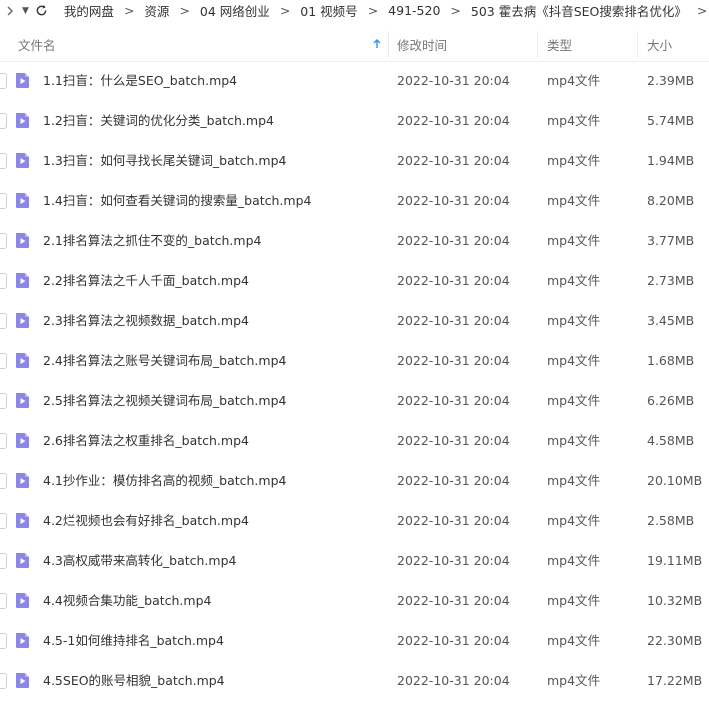  What do you see at coordinates (377, 44) in the screenshot?
I see `sort-ascending-icon` at bounding box center [377, 44].